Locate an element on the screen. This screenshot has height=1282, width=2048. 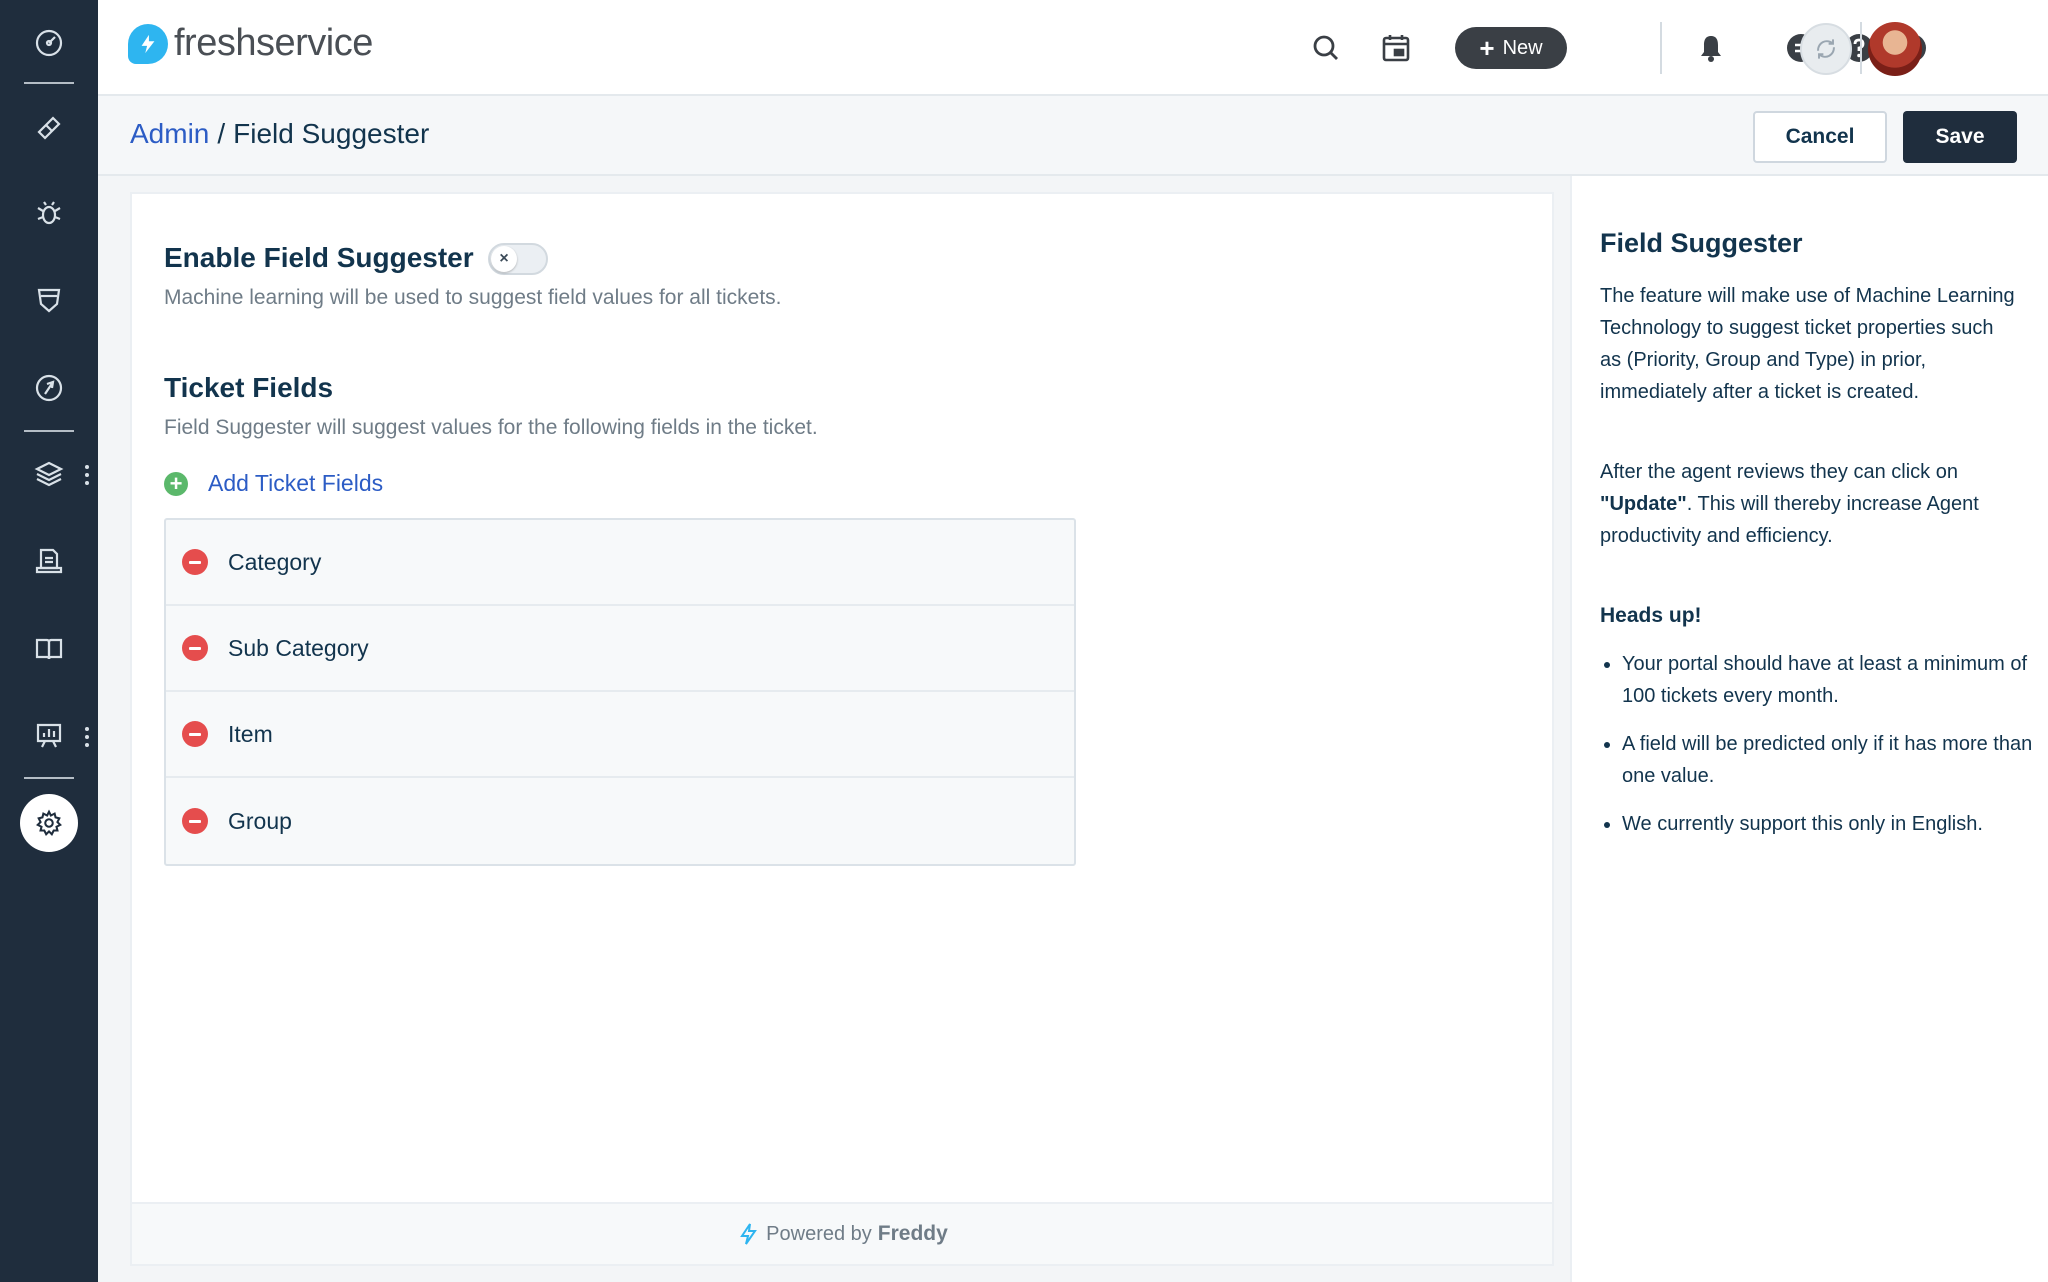
new-button: + New is located at coordinates (1511, 48).